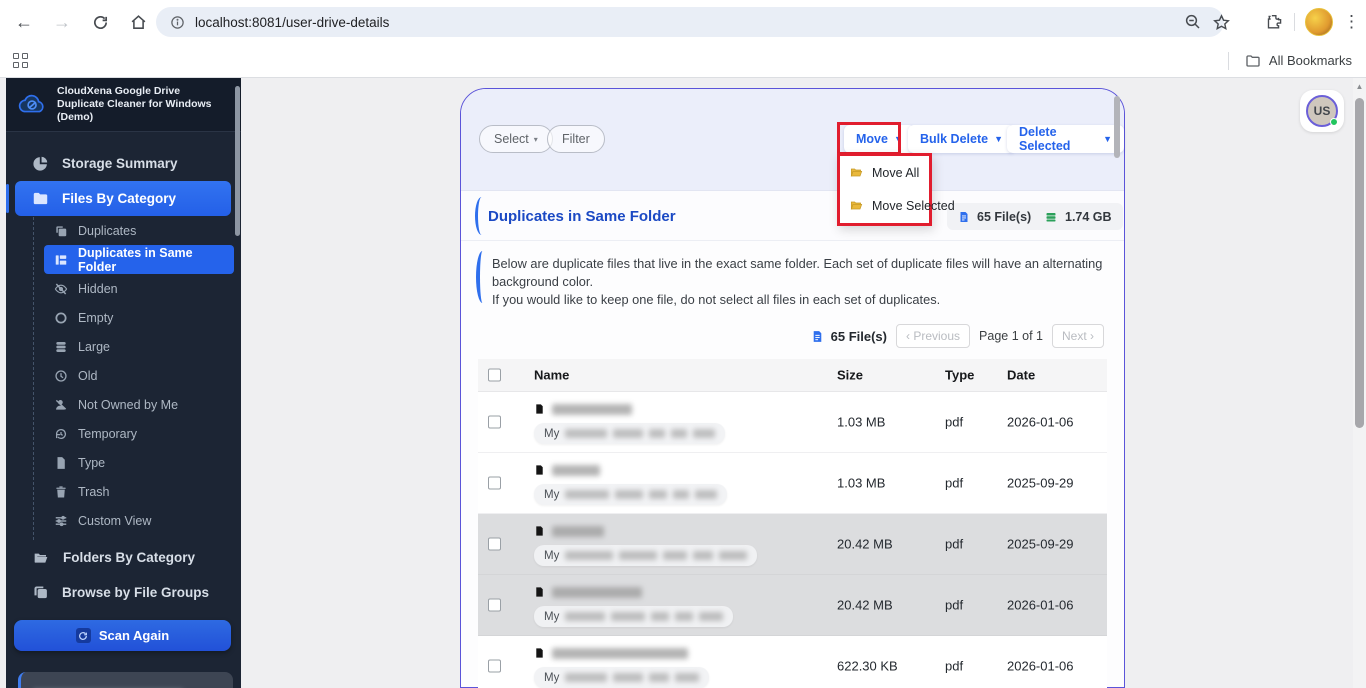  Describe the element at coordinates (61, 434) in the screenshot. I see `history-icon` at that location.